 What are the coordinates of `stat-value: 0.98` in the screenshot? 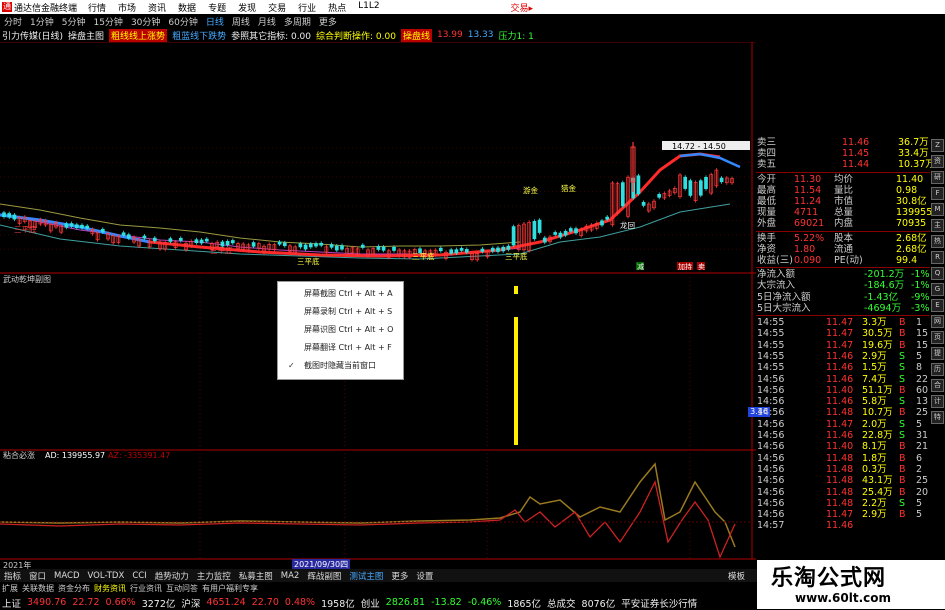 It's located at (907, 190).